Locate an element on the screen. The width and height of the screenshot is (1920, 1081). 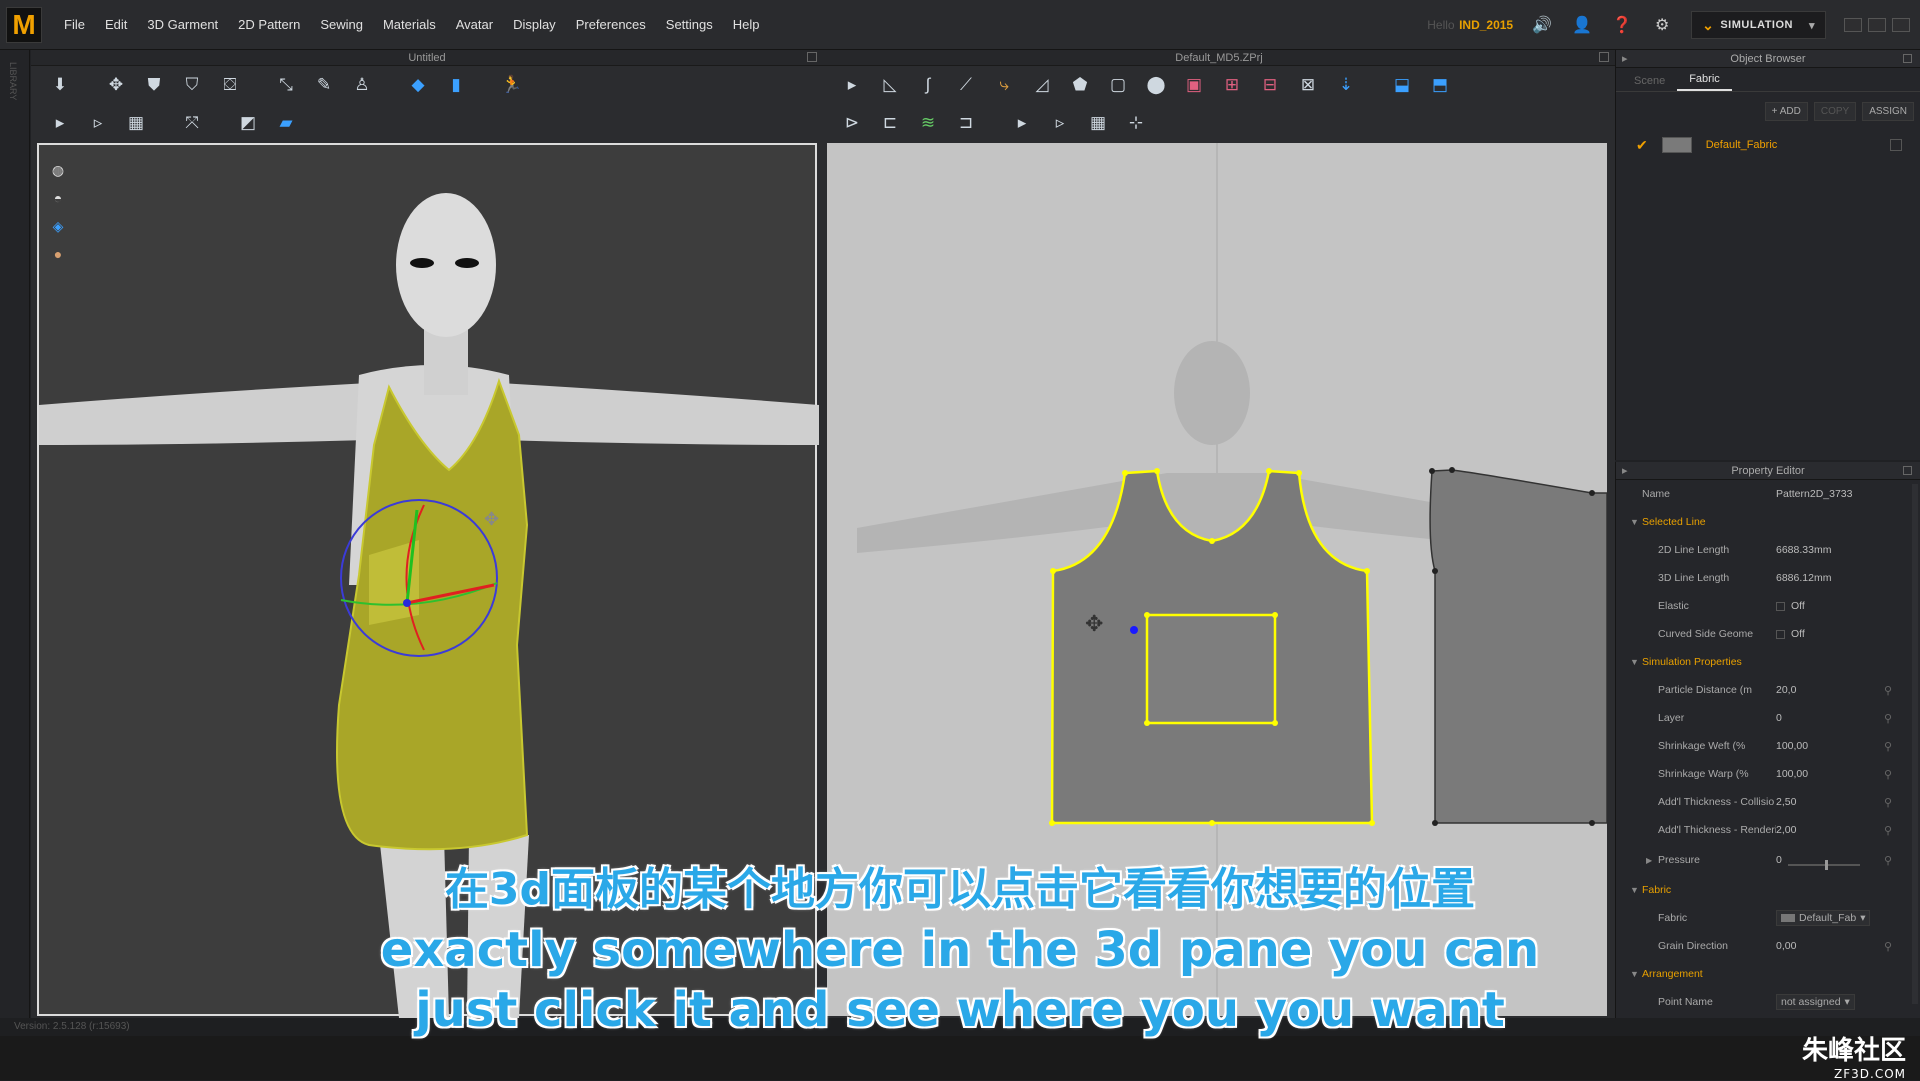
arrangement-shape-icon: ▮ is located at coordinates (456, 85).